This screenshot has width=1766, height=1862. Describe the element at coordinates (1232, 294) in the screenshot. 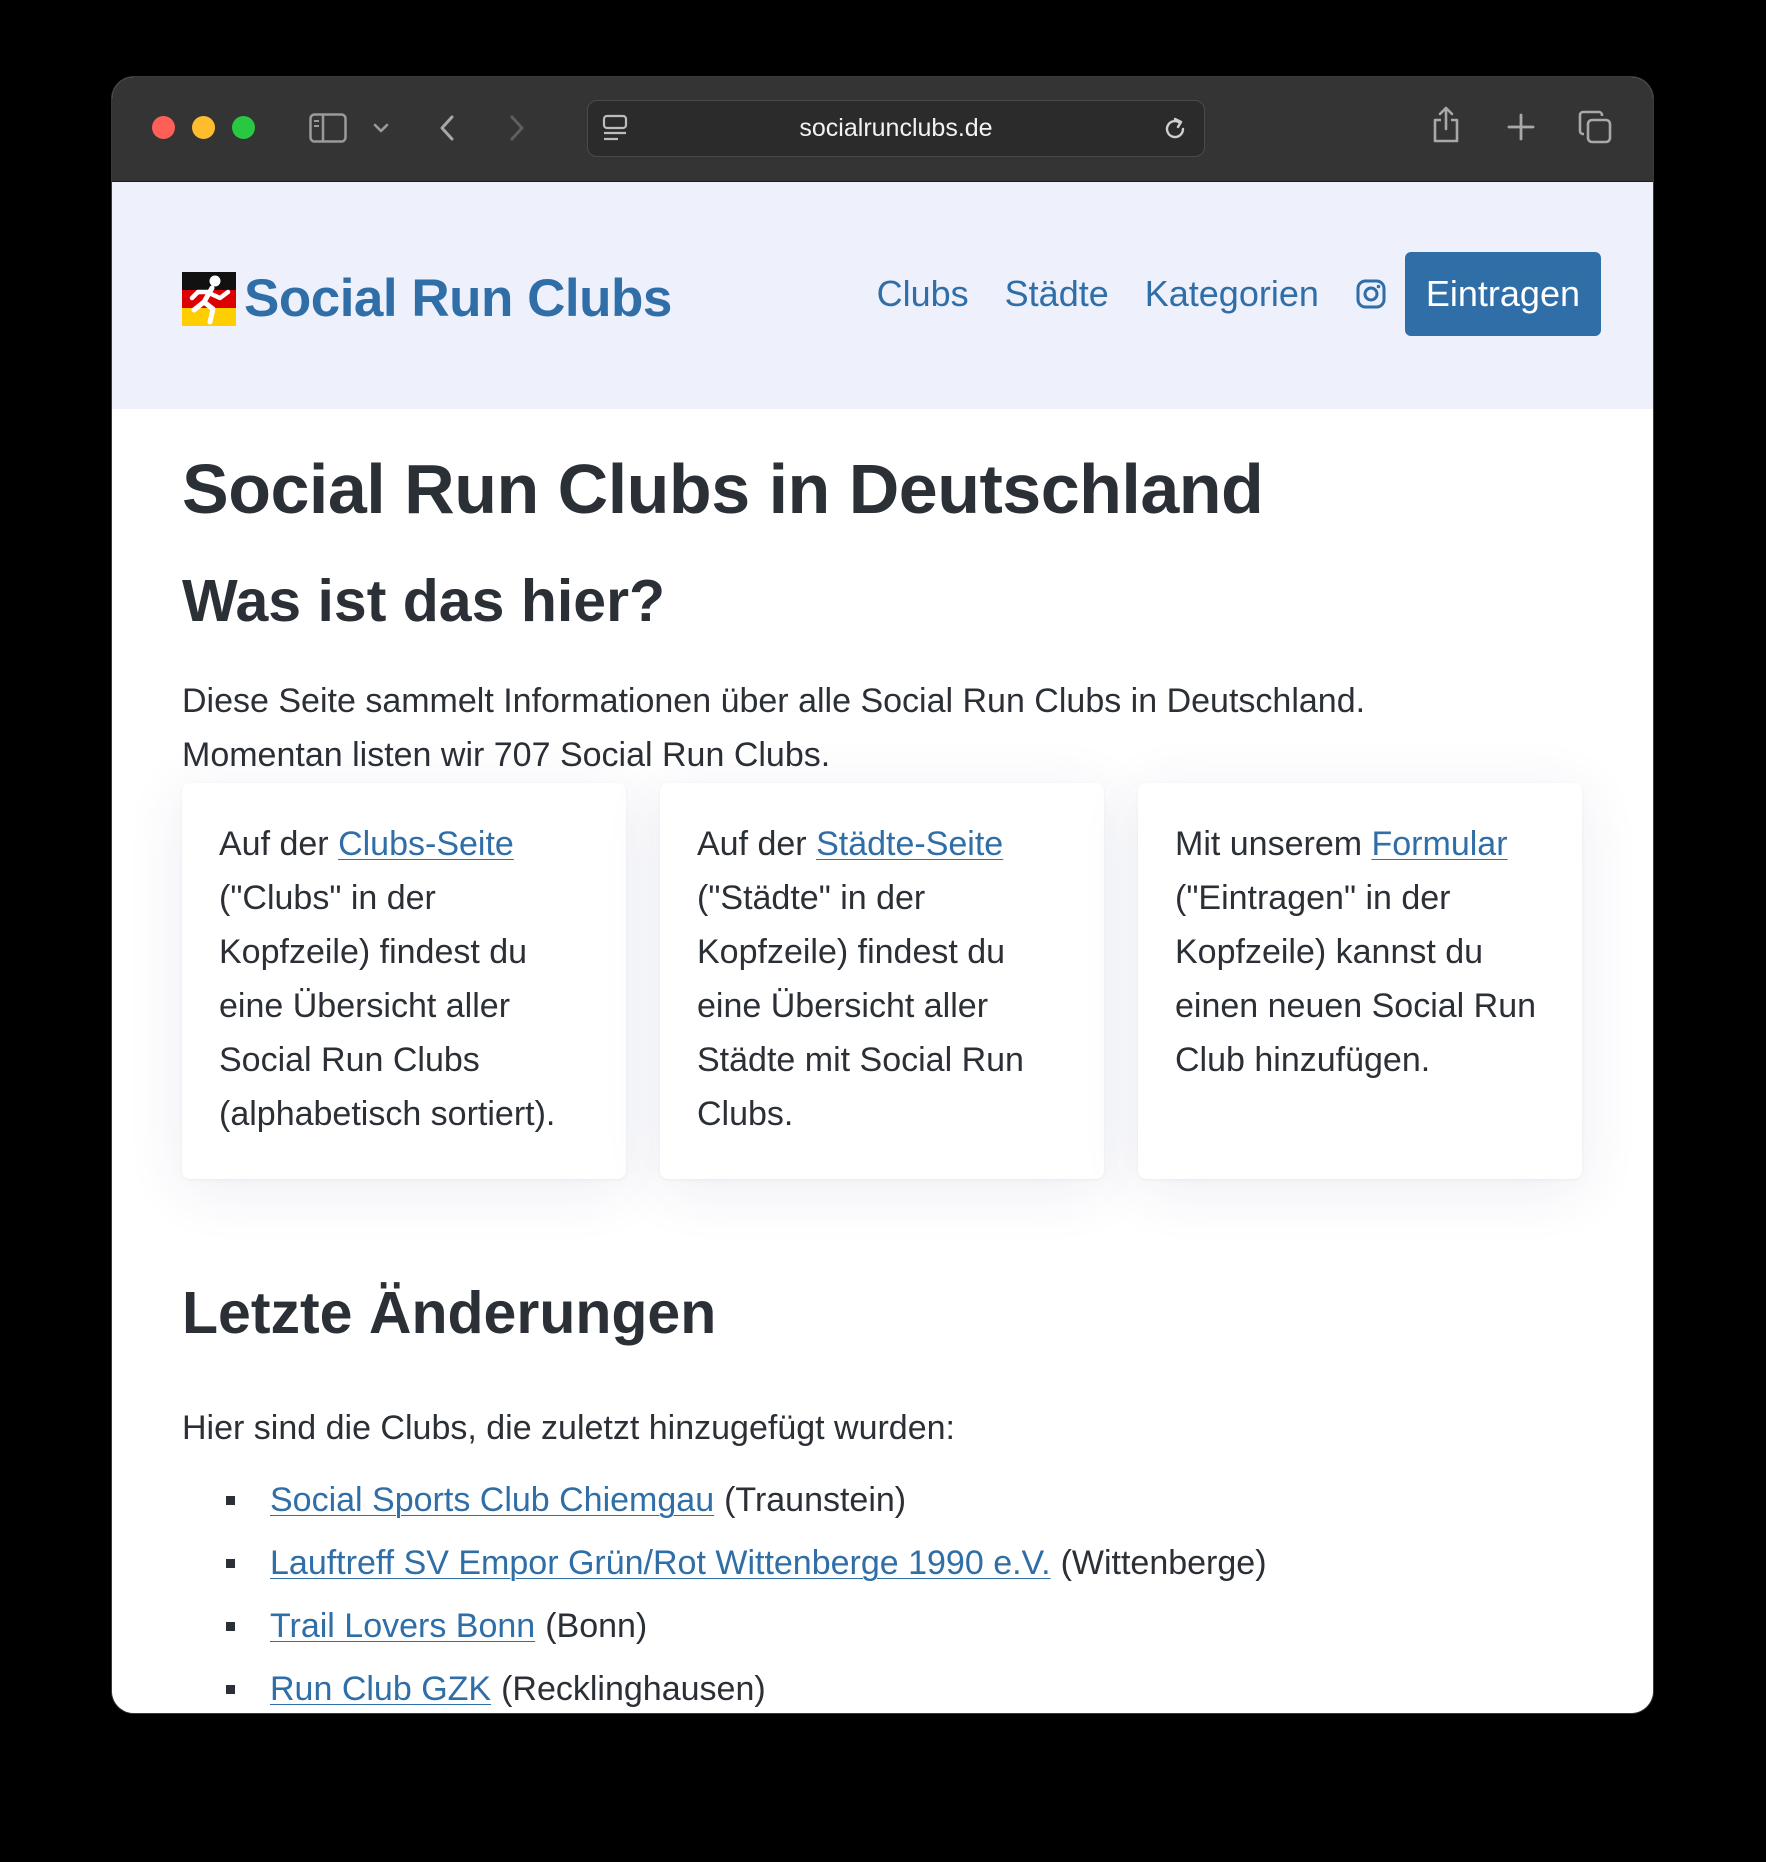

I see `nav-kategorien: Kategorien` at that location.